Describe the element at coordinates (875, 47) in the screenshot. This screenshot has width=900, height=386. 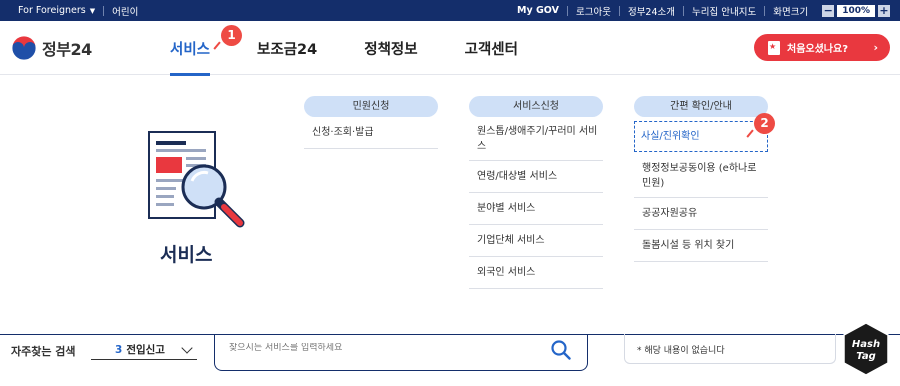
I see `chevron-right-icon: ›` at that location.